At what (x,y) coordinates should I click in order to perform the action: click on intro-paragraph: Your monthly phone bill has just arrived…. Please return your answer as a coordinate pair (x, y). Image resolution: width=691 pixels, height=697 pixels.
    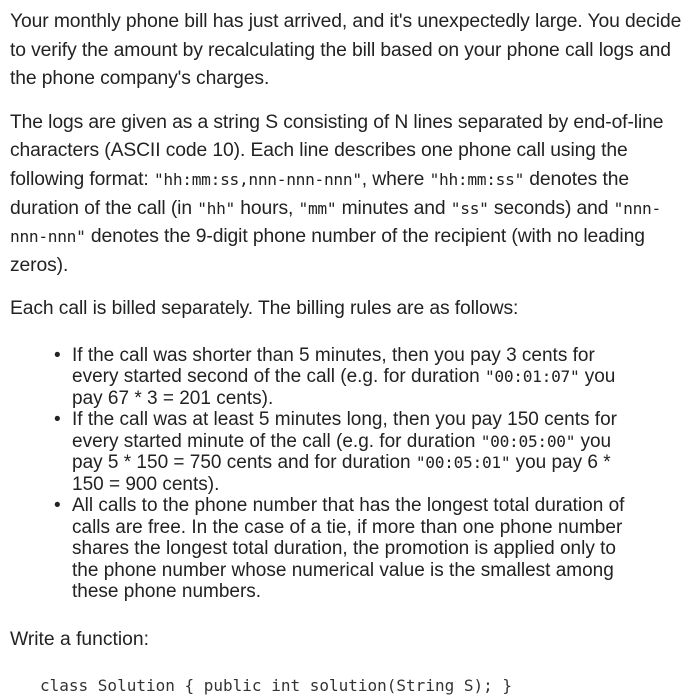
    Looking at the image, I should click on (350, 51).